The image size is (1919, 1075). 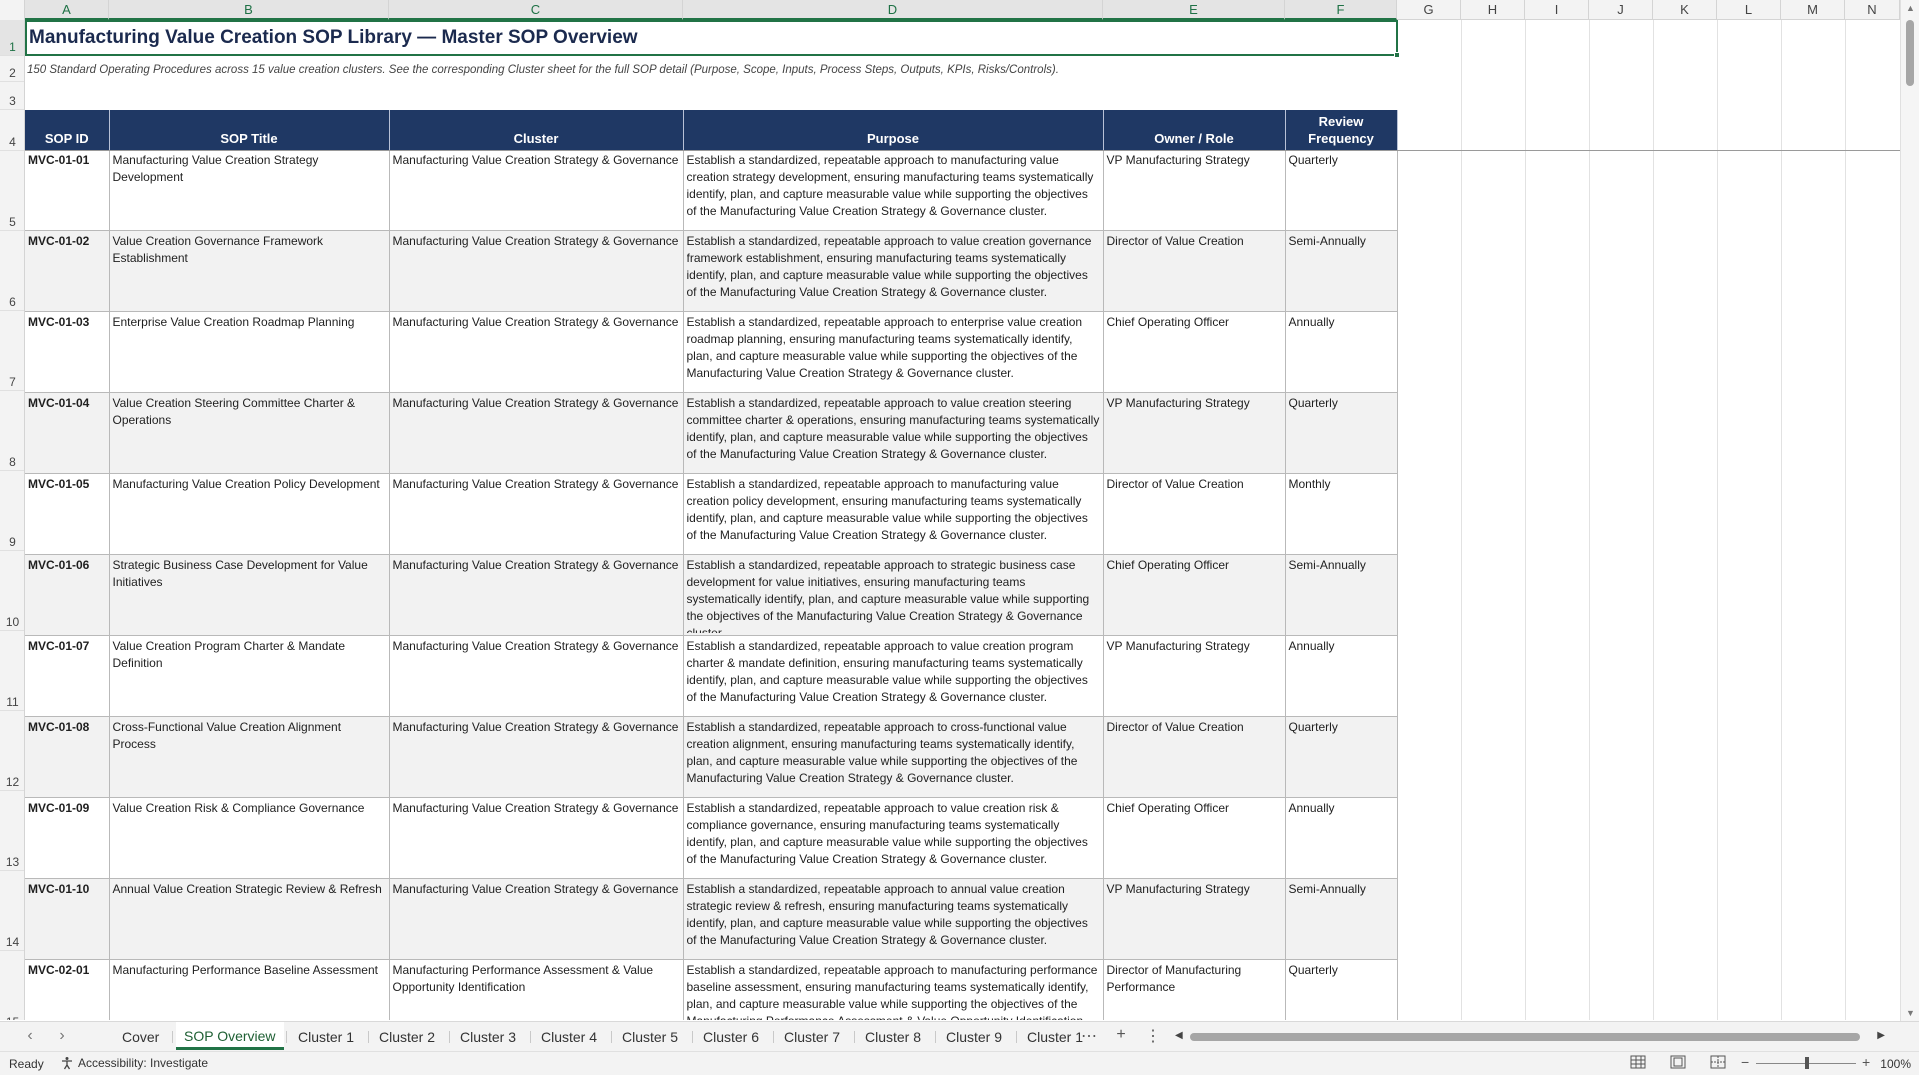 What do you see at coordinates (12, 130) in the screenshot?
I see `row-header-4: 4` at bounding box center [12, 130].